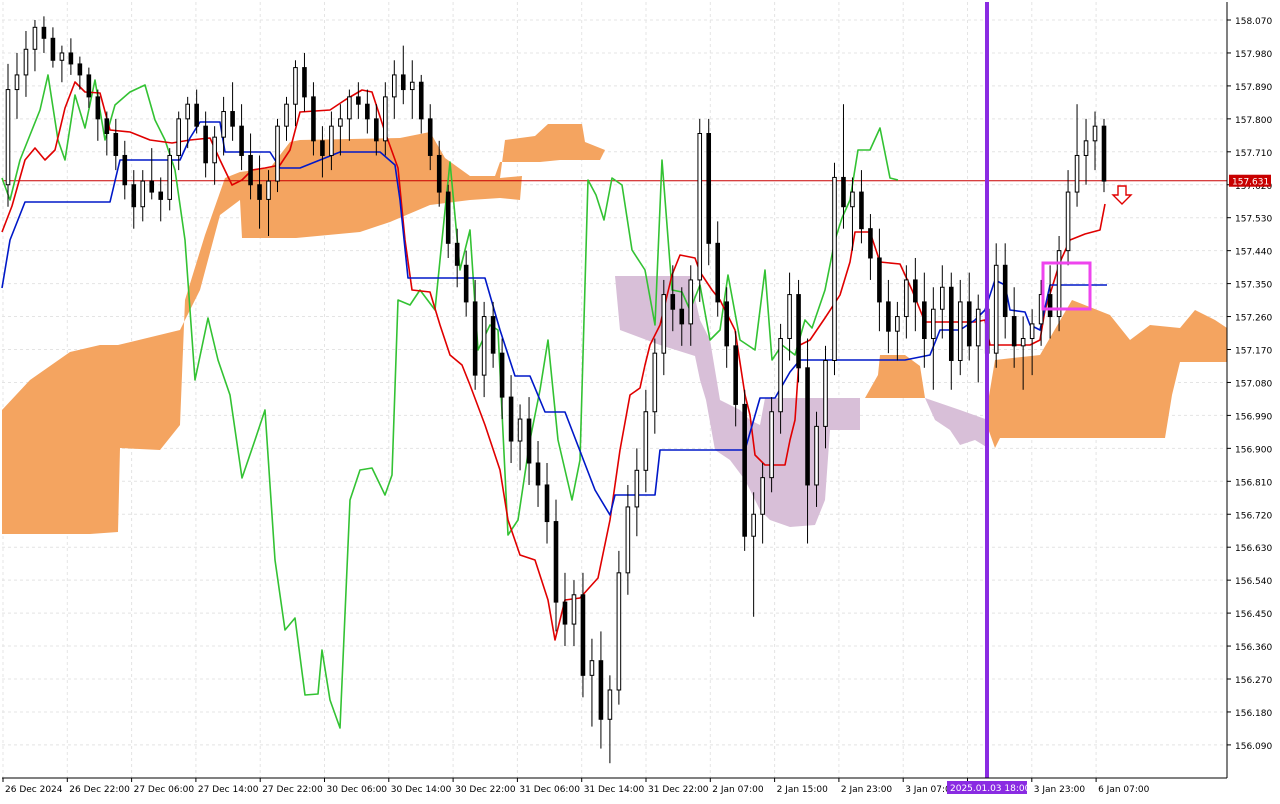  Describe the element at coordinates (1253, 286) in the screenshot. I see `y-tick-label: 157.350` at that location.